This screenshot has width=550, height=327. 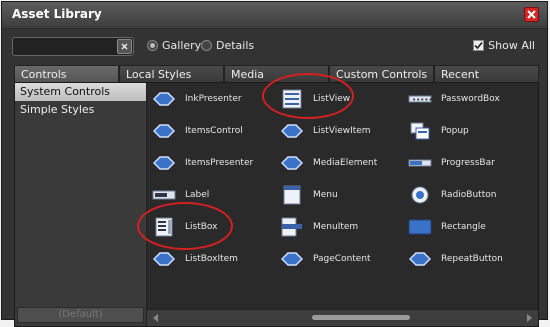 I want to click on asset-mediaelement: MediaElement, so click(x=328, y=163).